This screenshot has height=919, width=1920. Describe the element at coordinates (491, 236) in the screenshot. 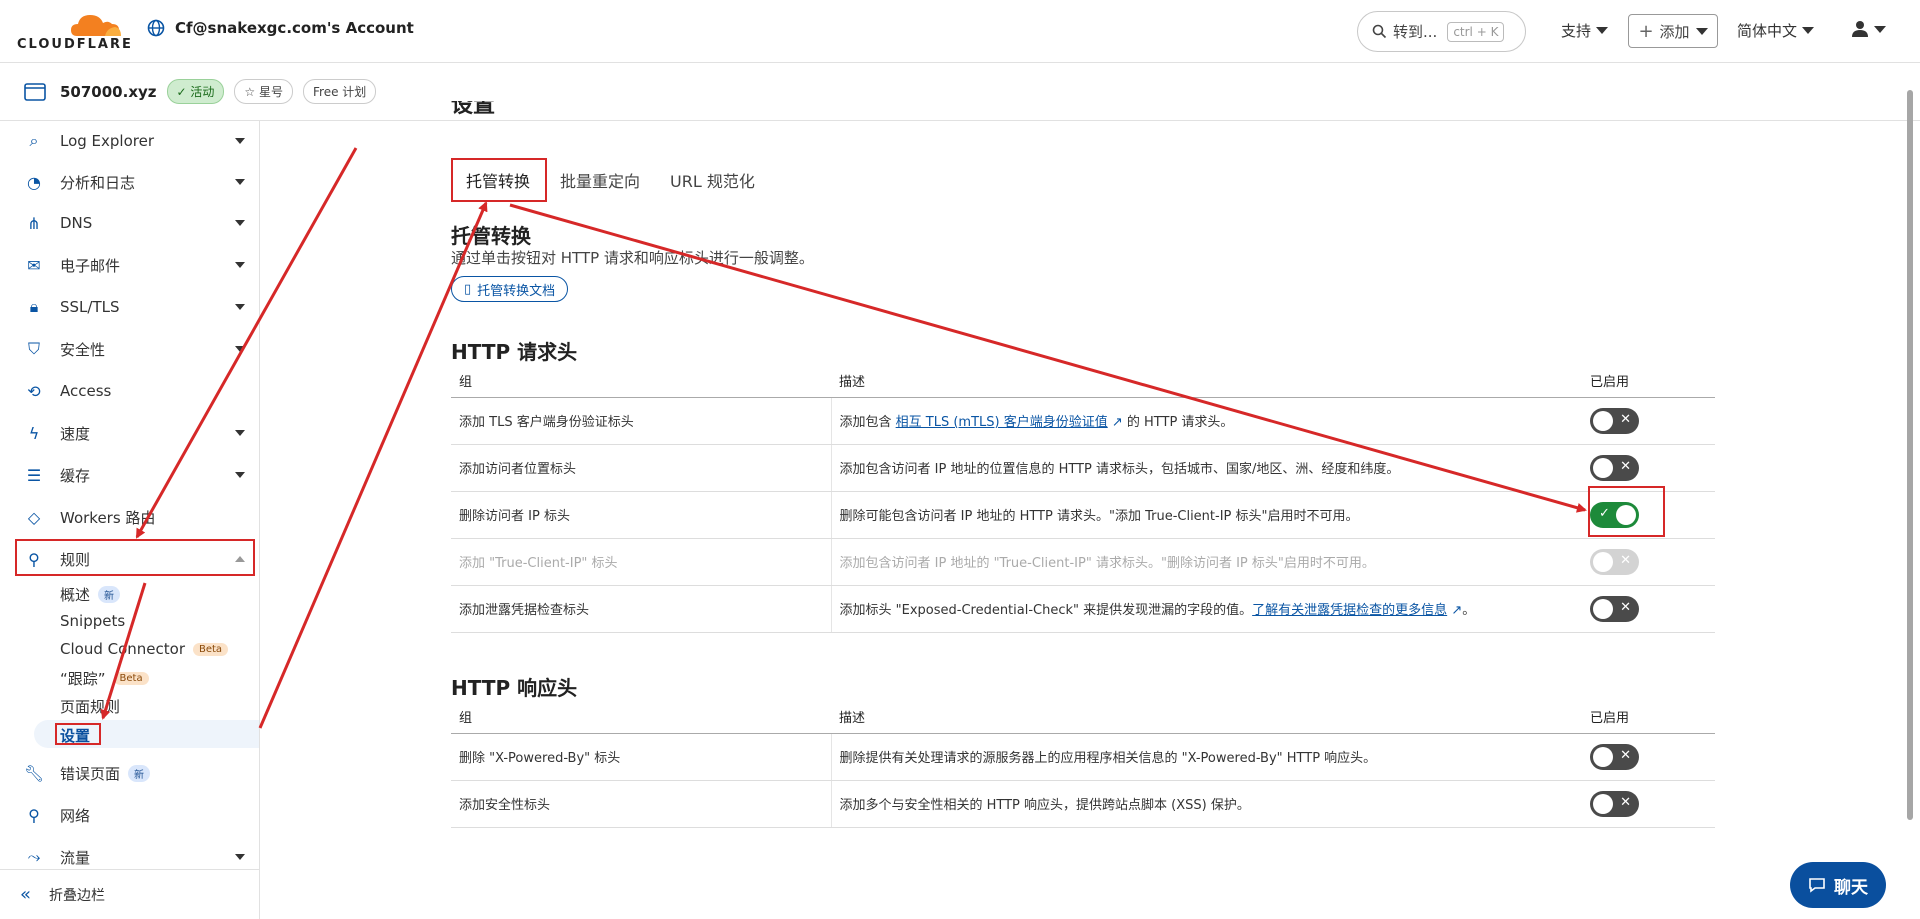

I see `section-title: 托管转换` at that location.